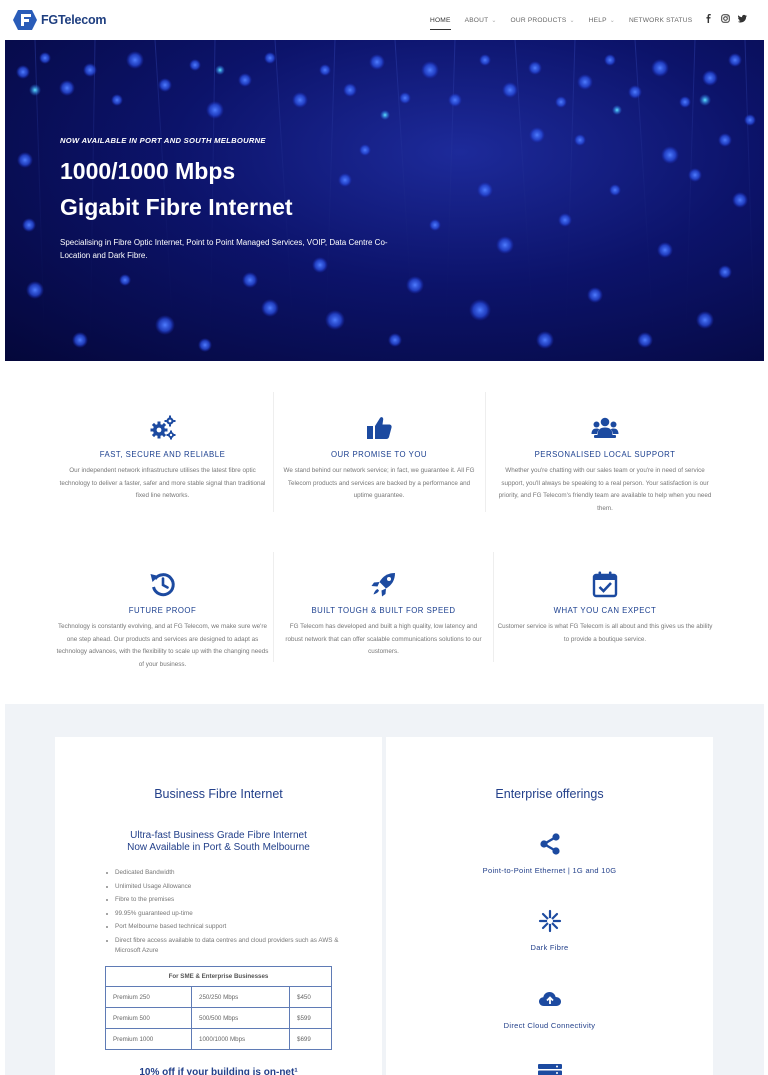  What do you see at coordinates (225, 927) in the screenshot?
I see `list-item: Port Melbourne based technical support` at bounding box center [225, 927].